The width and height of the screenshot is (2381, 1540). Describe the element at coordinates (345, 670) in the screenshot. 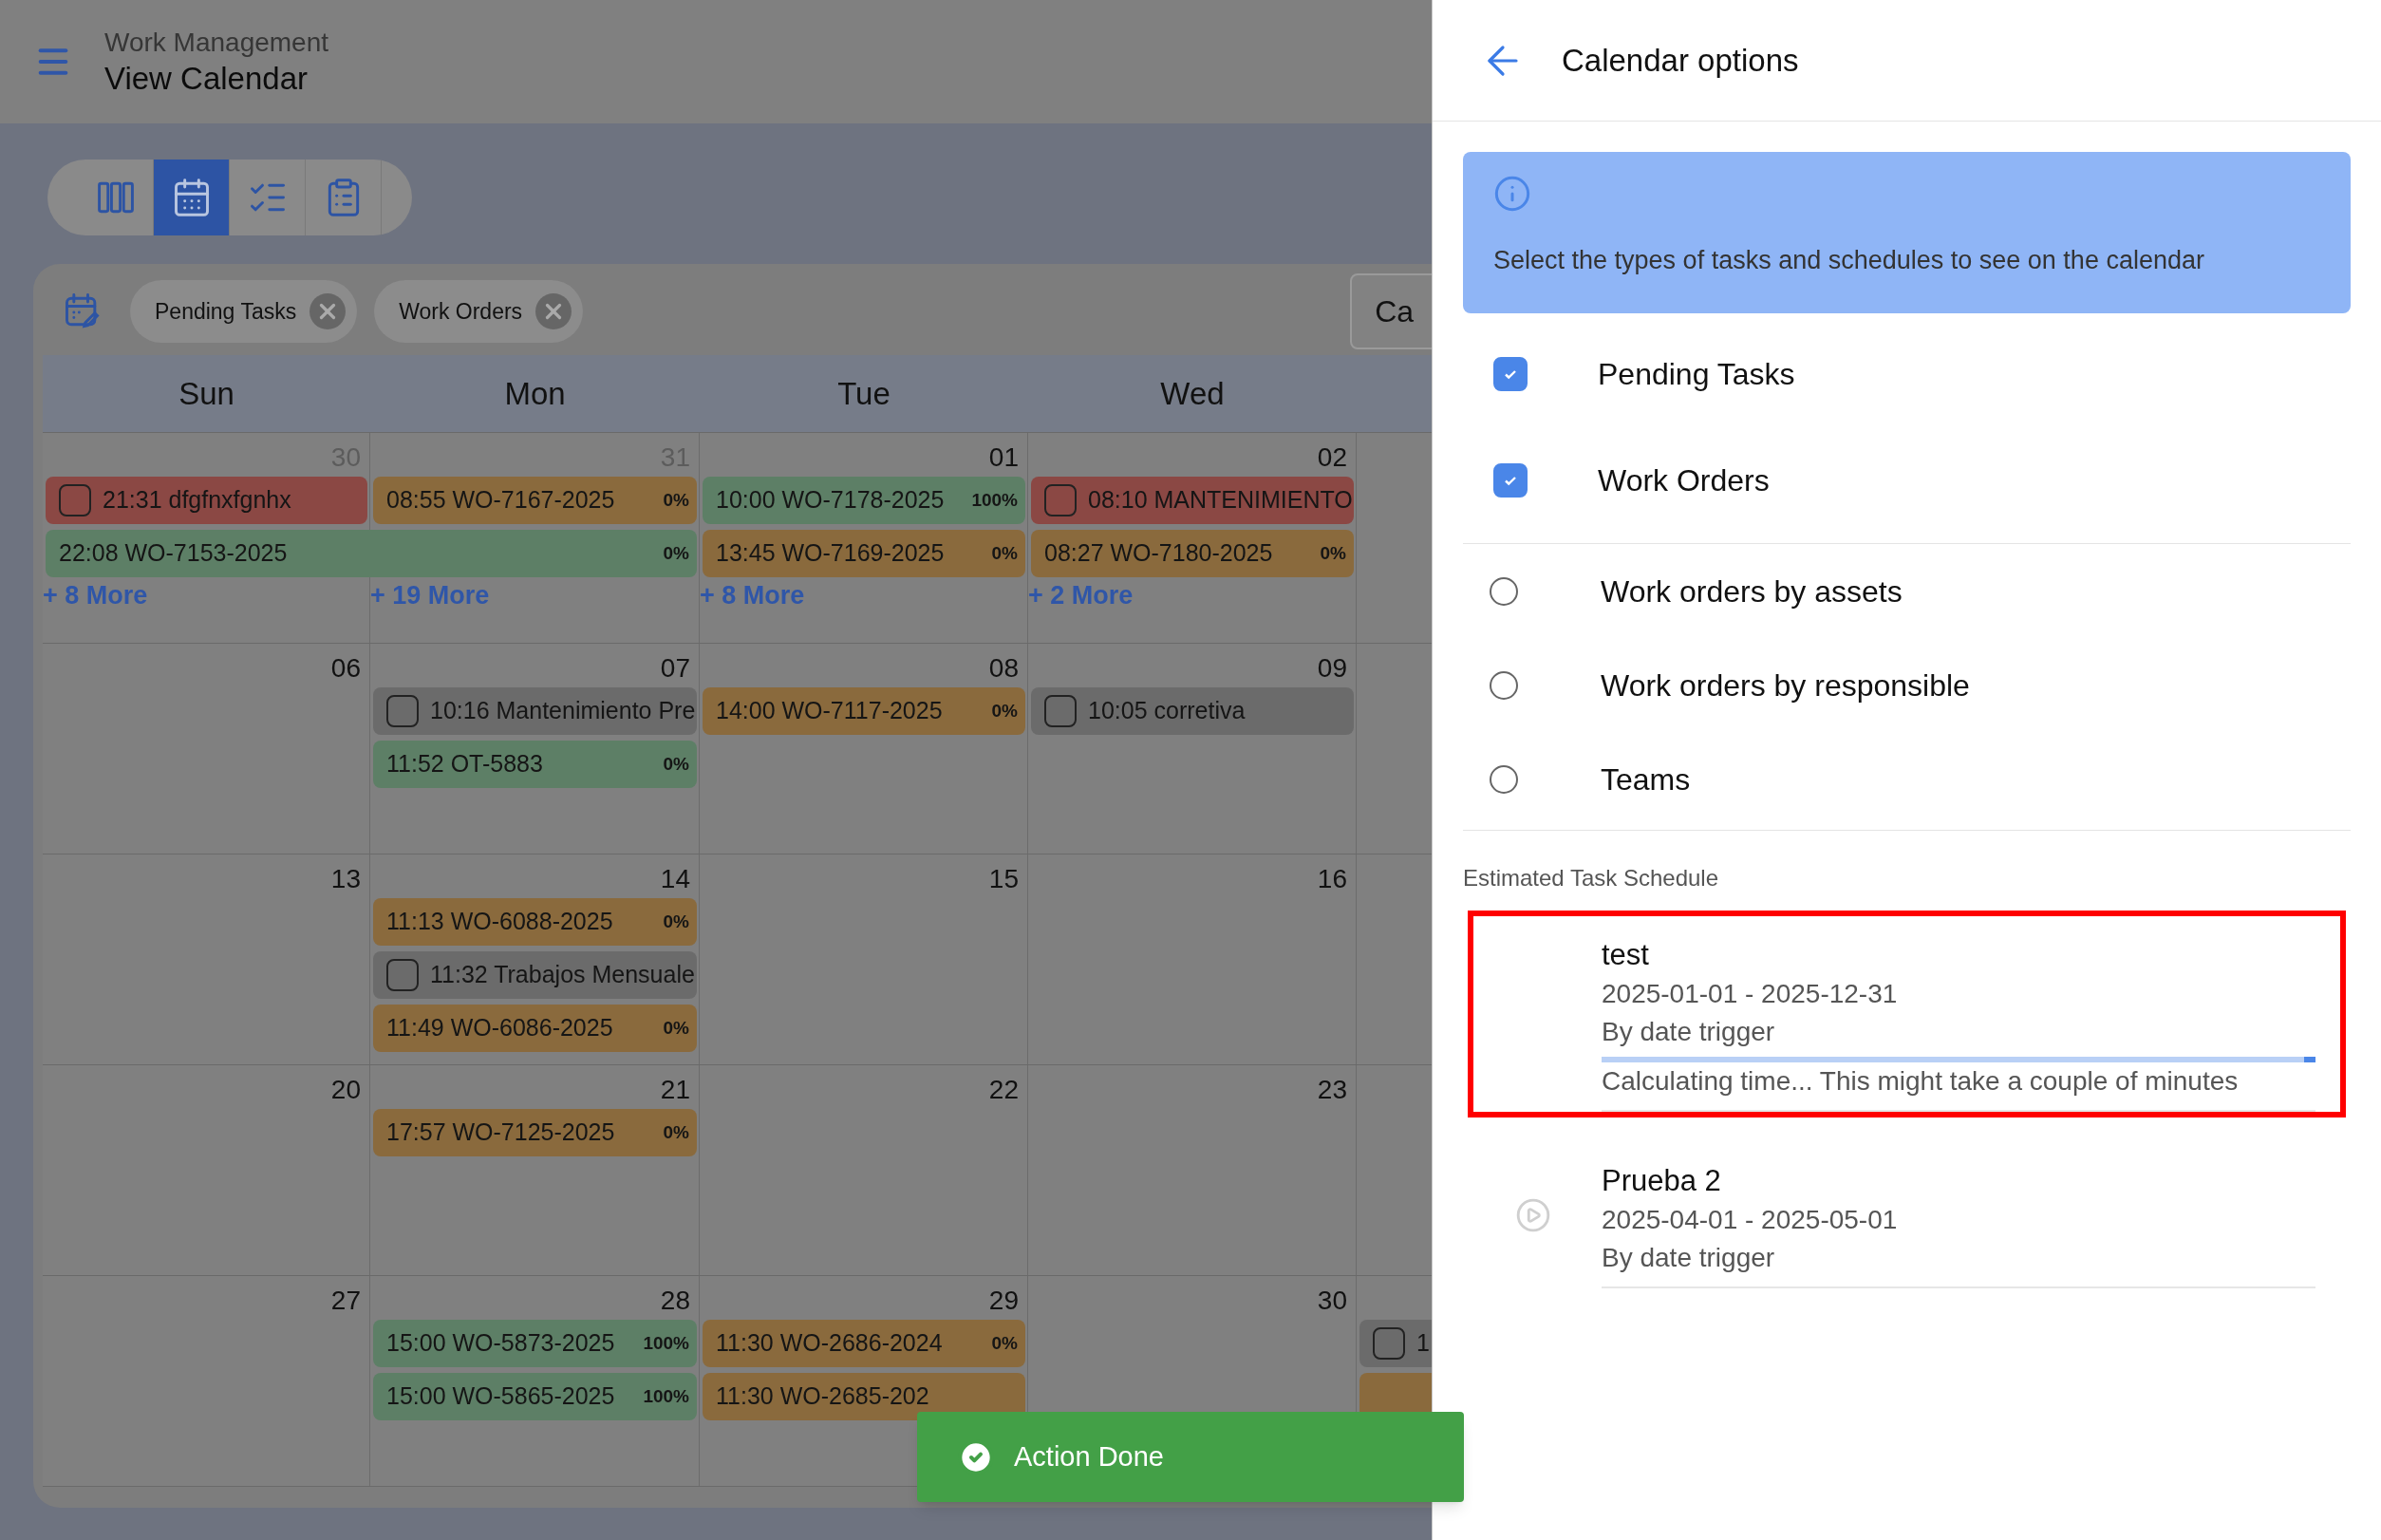

I see `day-number: 06` at that location.